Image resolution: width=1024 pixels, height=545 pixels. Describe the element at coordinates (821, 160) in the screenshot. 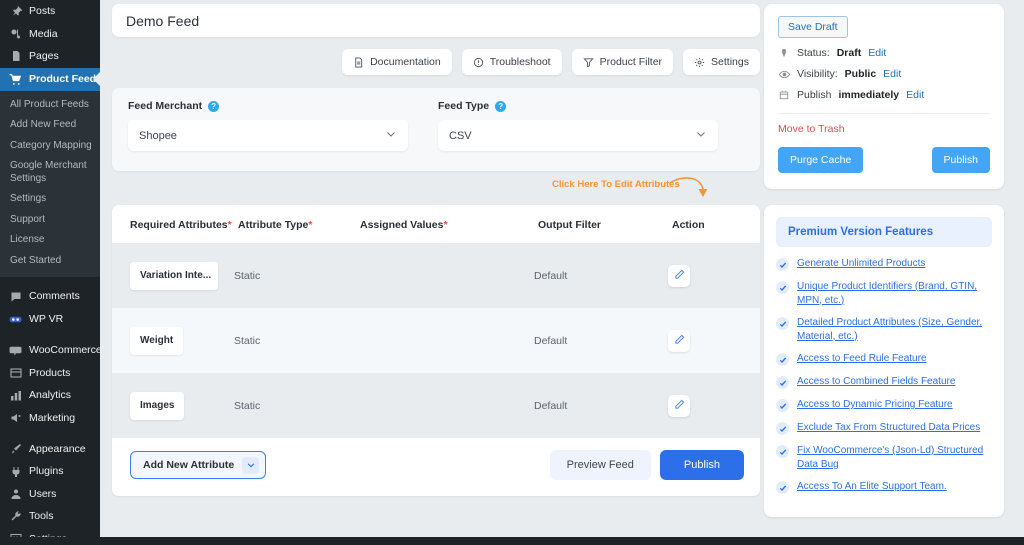

I see `purge-cache-button: Purge Cache` at that location.